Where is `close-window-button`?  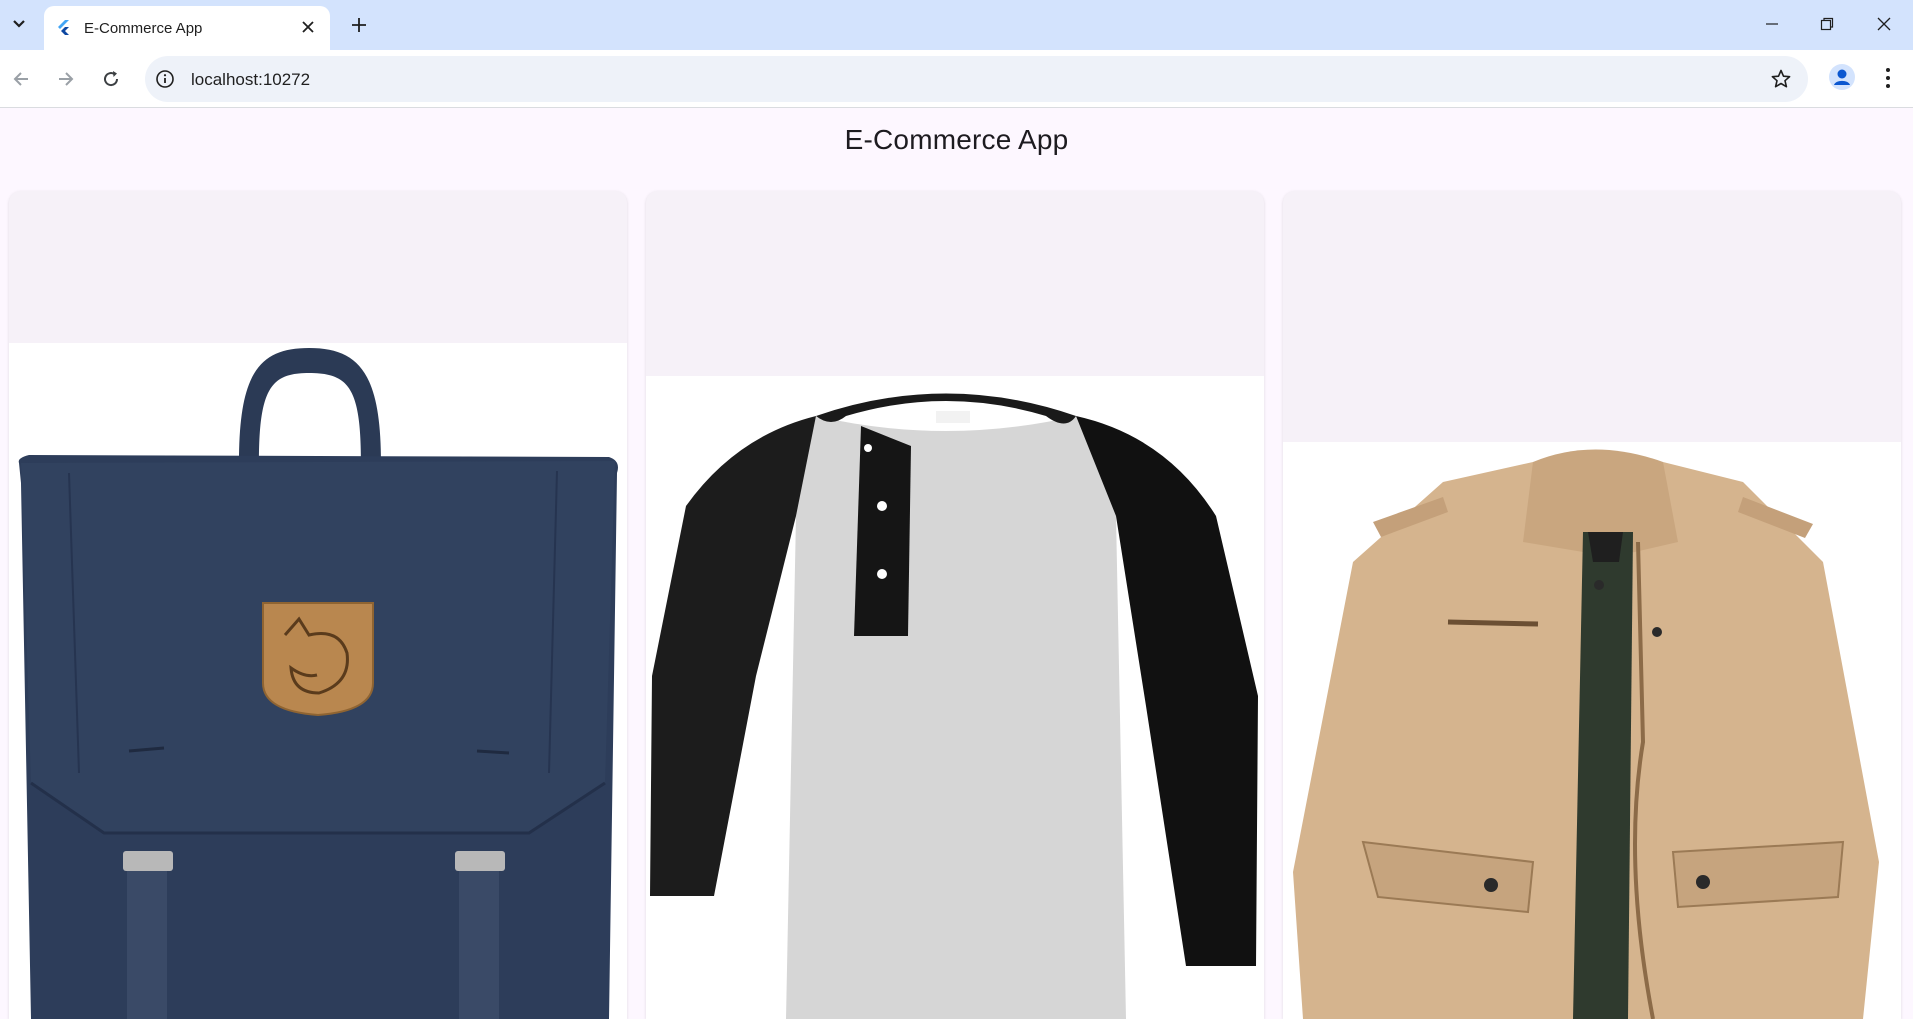
close-window-button is located at coordinates (1884, 24).